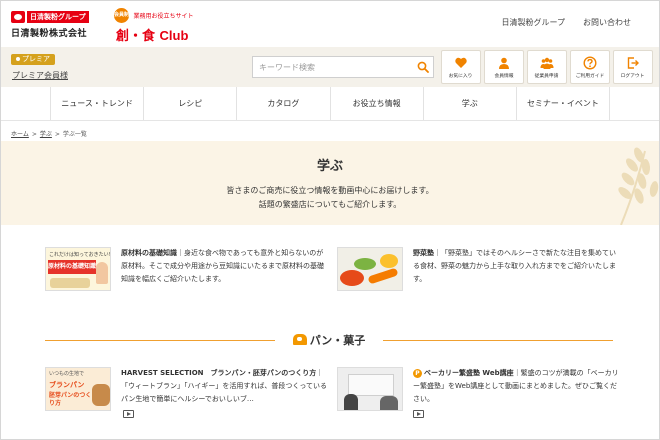  What do you see at coordinates (352, 278) in the screenshot?
I see `tomato-illustration` at bounding box center [352, 278].